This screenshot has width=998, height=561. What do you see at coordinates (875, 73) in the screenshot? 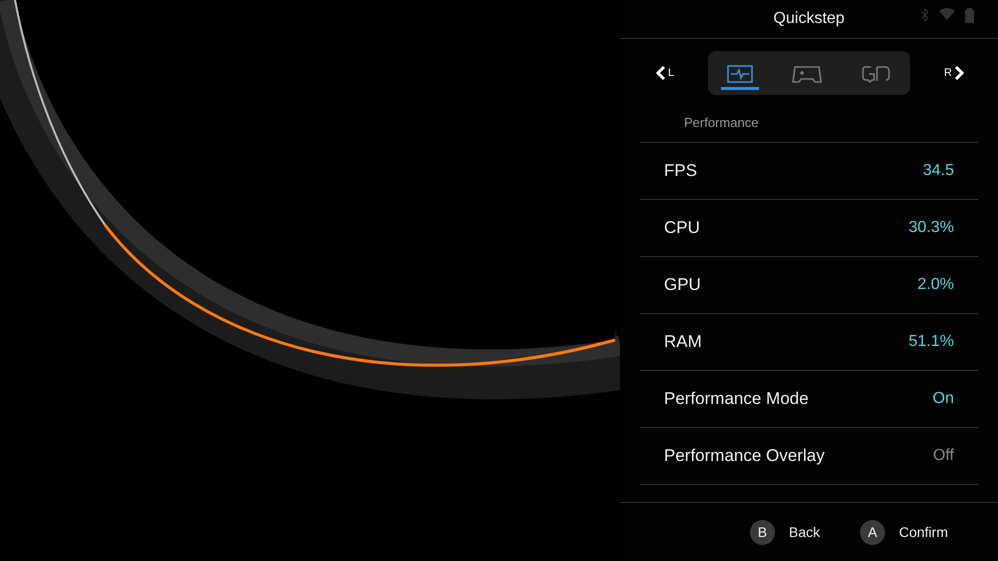
I see `gyro-icon` at bounding box center [875, 73].